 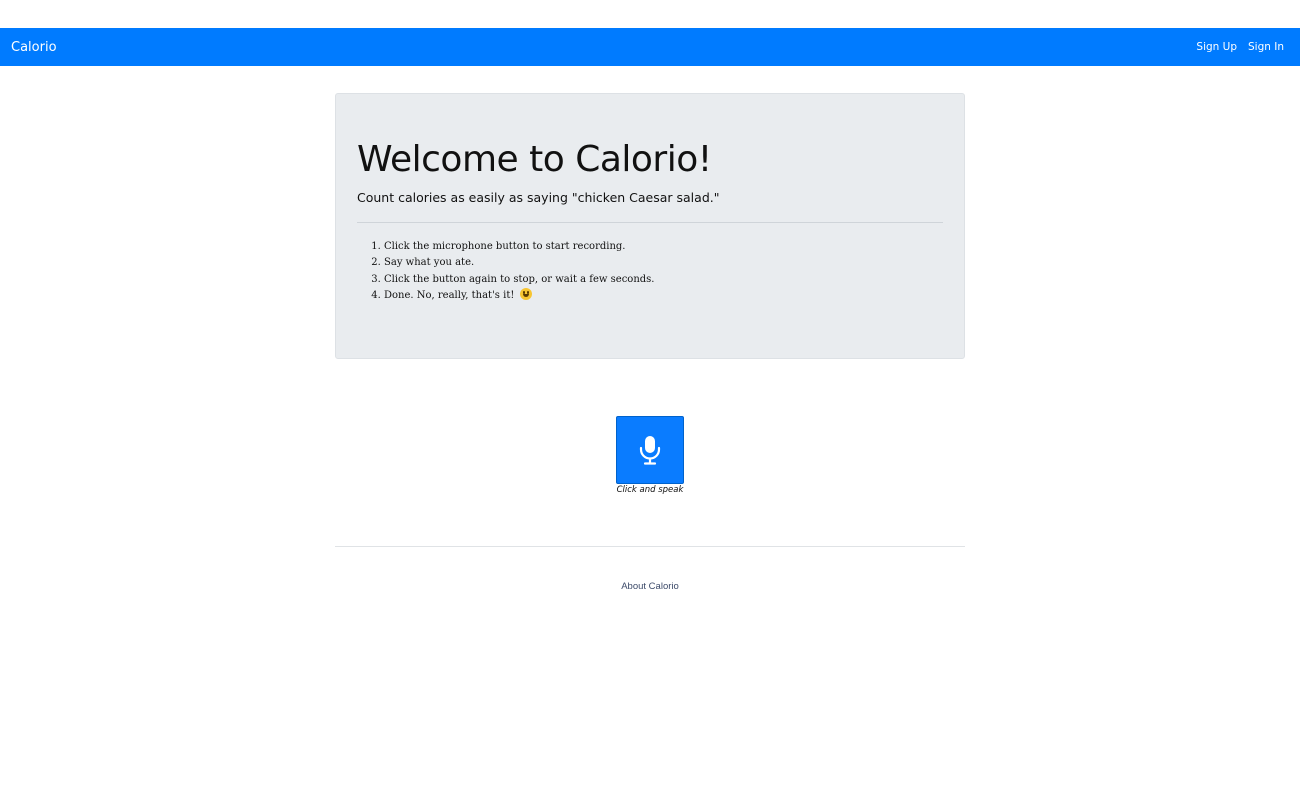 I want to click on jumbotron-divider, so click(x=650, y=222).